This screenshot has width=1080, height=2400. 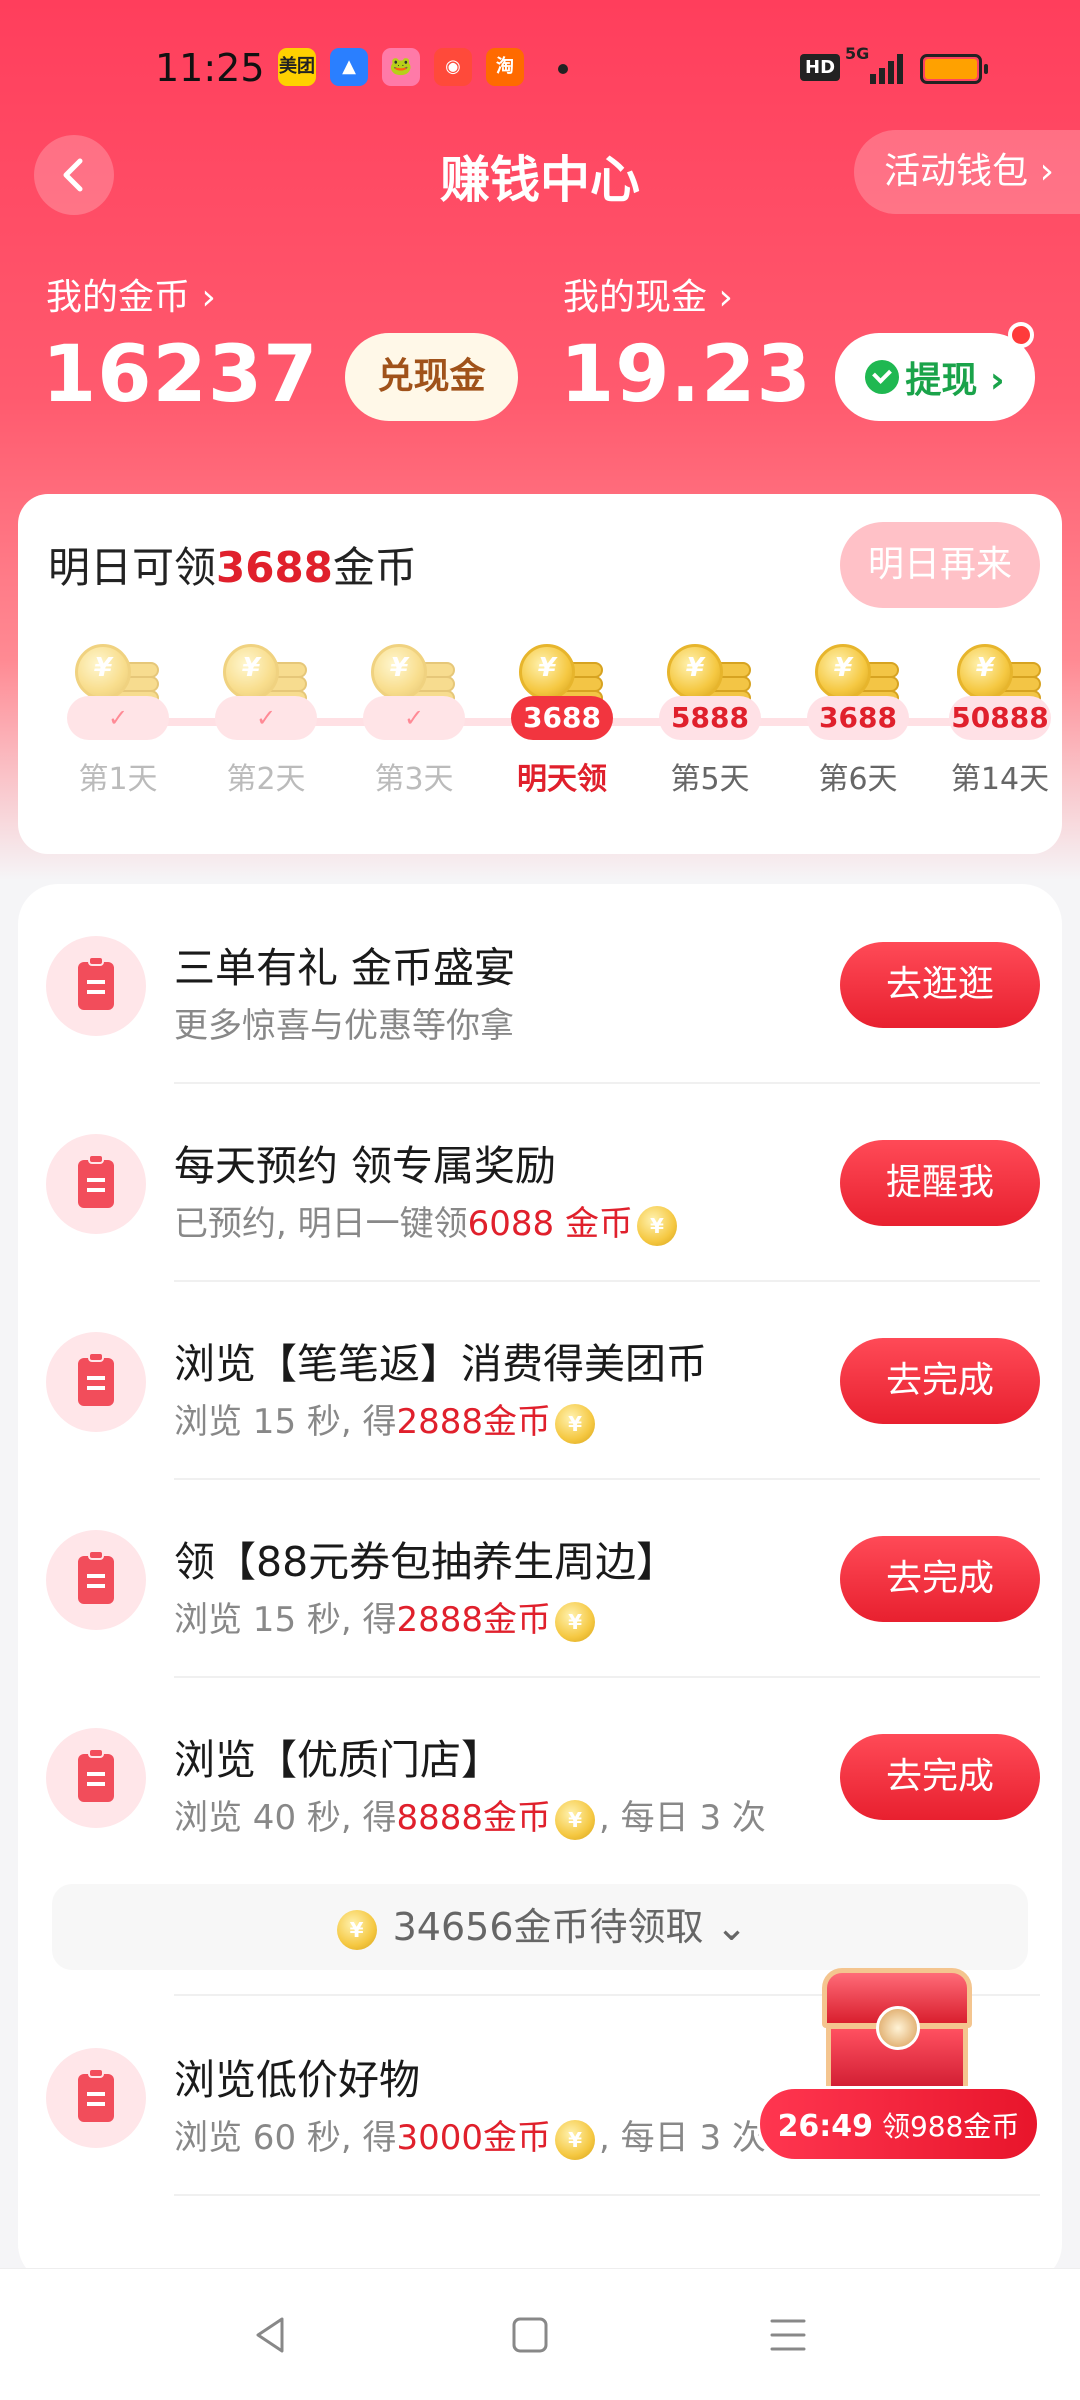 I want to click on task-title: 三单有礼 金币盛宴, so click(x=345, y=968).